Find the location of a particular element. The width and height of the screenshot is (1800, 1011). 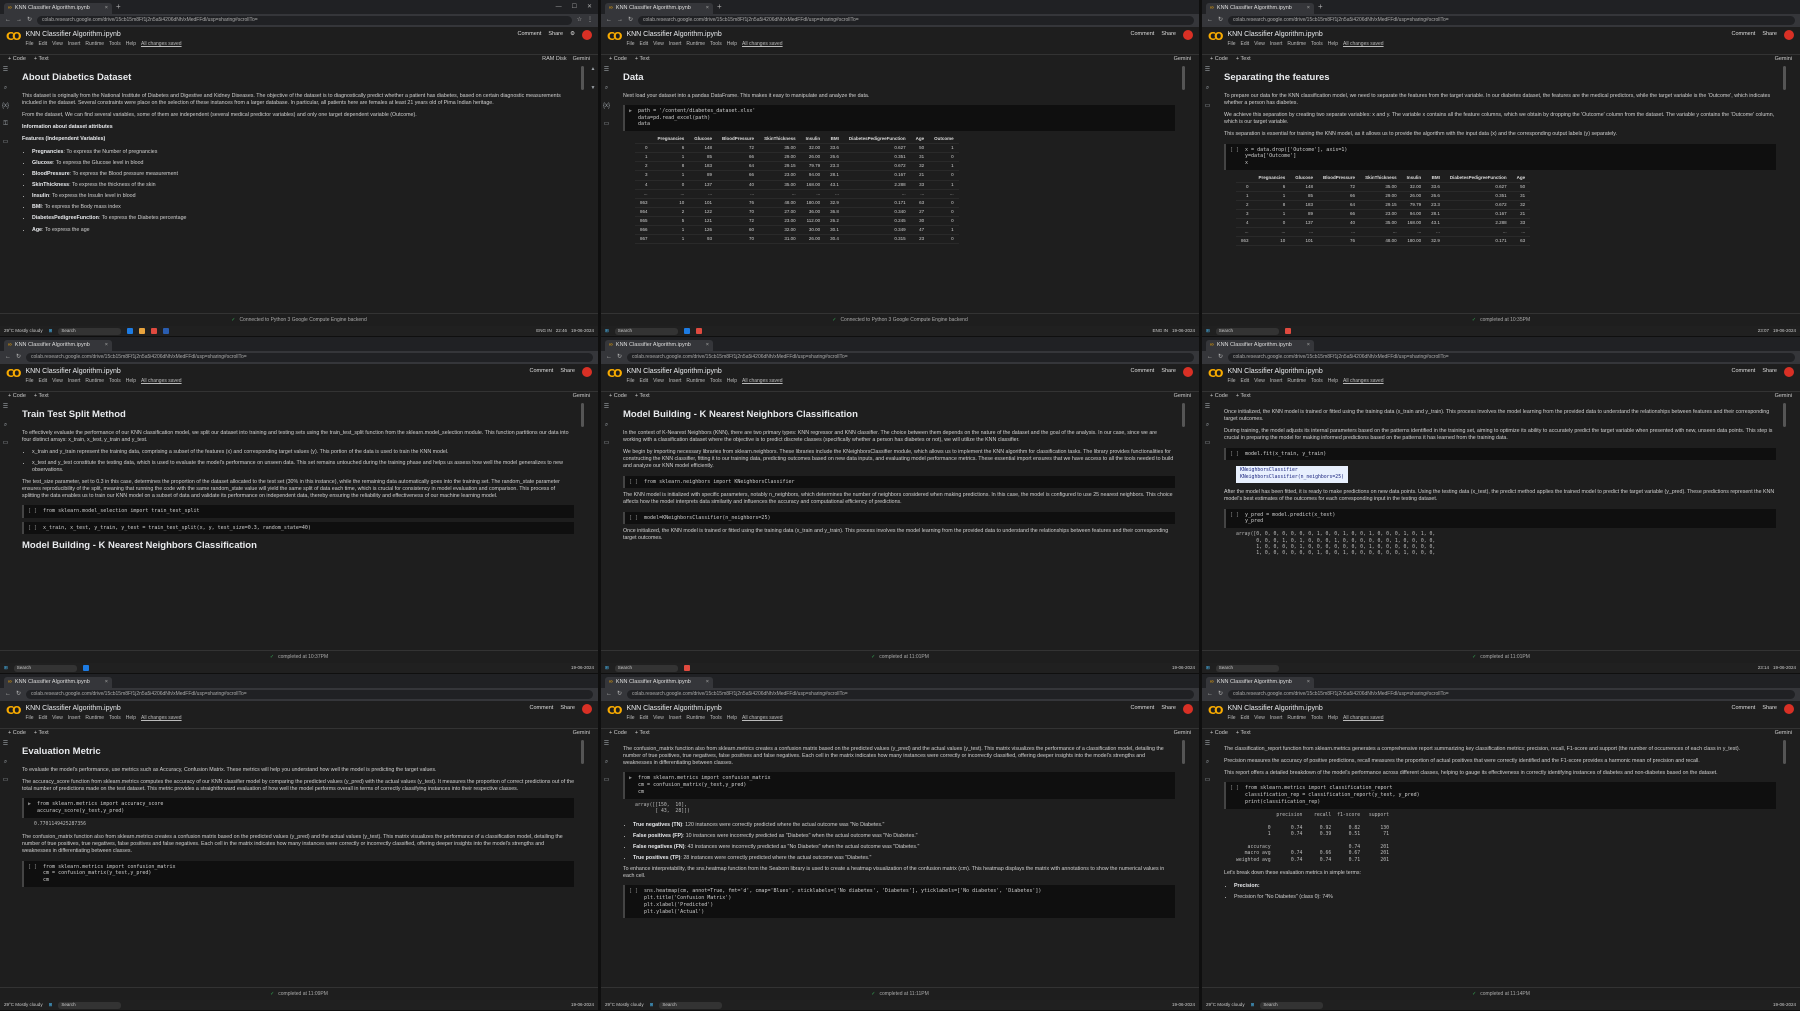

back-icon: ← is located at coordinates (1210, 20).